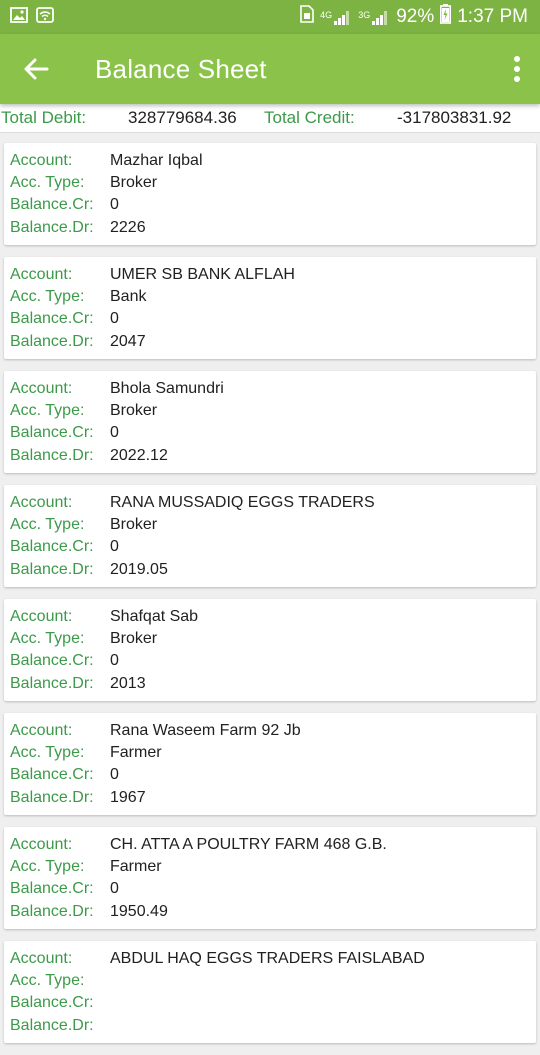  I want to click on account-type-value: Farmer, so click(136, 866).